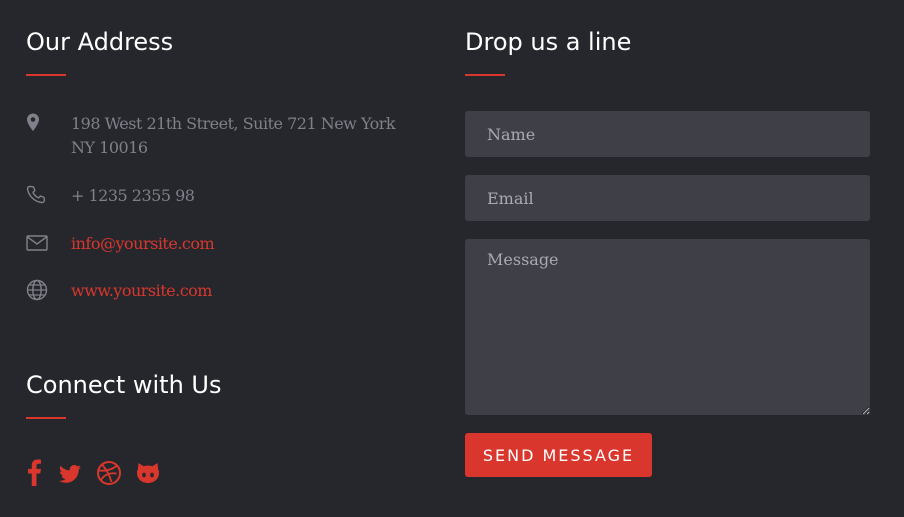 The image size is (904, 517). Describe the element at coordinates (40, 473) in the screenshot. I see `facebook-icon` at that location.